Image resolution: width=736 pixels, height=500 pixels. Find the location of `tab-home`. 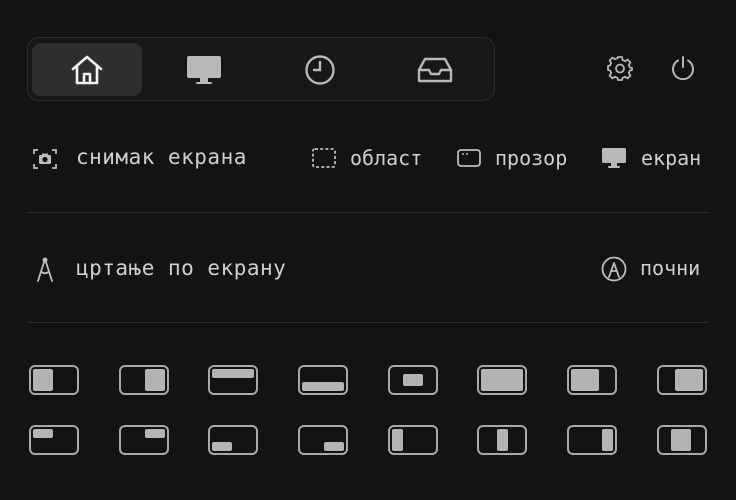

tab-home is located at coordinates (87, 69).